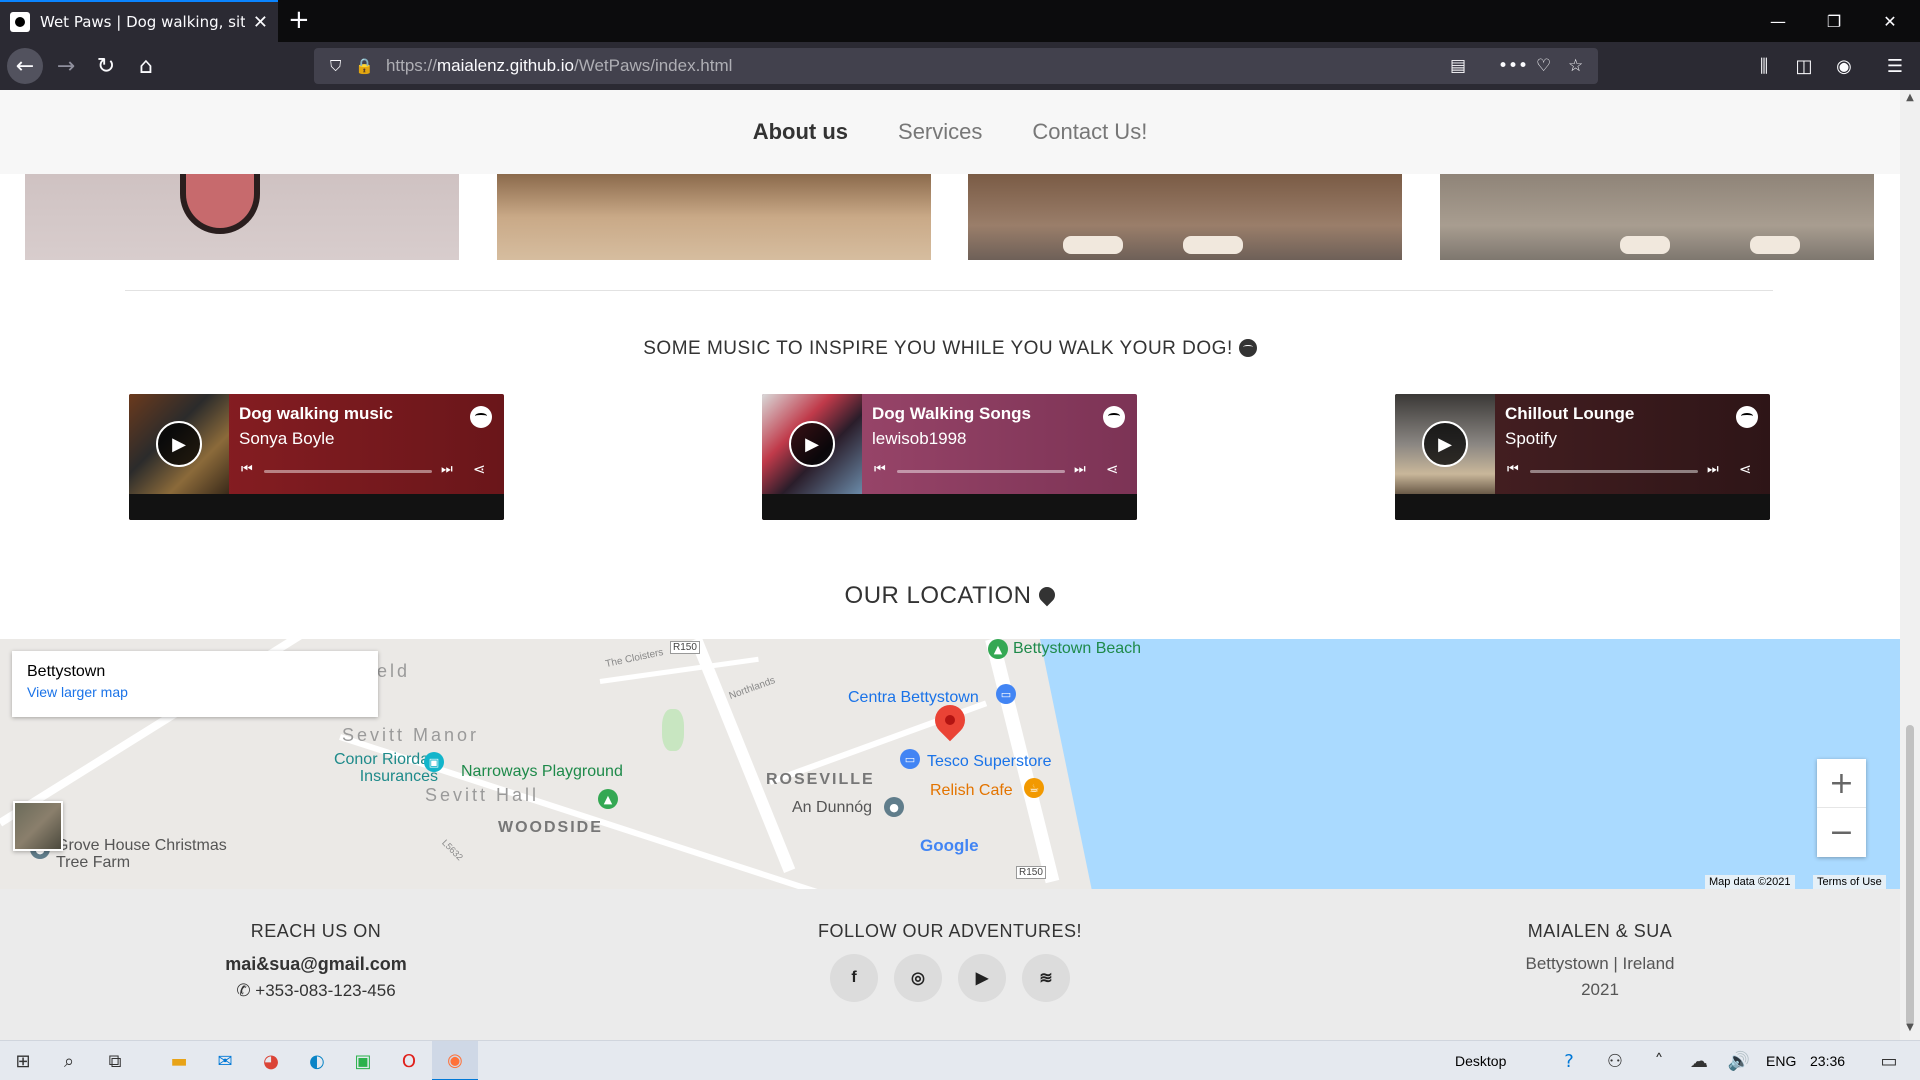 Image resolution: width=1920 pixels, height=1080 pixels. What do you see at coordinates (364, 66) in the screenshot?
I see `lock-icon: 🔒` at bounding box center [364, 66].